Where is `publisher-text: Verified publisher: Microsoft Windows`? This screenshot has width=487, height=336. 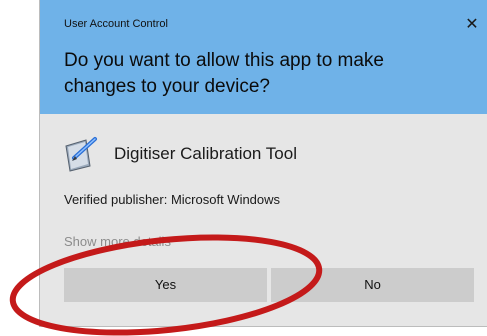
publisher-text: Verified publisher: Microsoft Windows is located at coordinates (172, 199).